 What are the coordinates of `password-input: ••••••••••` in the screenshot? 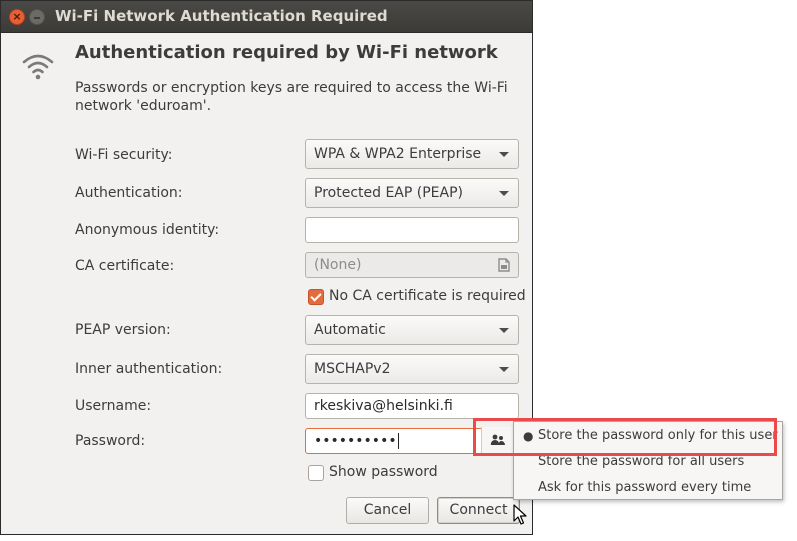 It's located at (394, 441).